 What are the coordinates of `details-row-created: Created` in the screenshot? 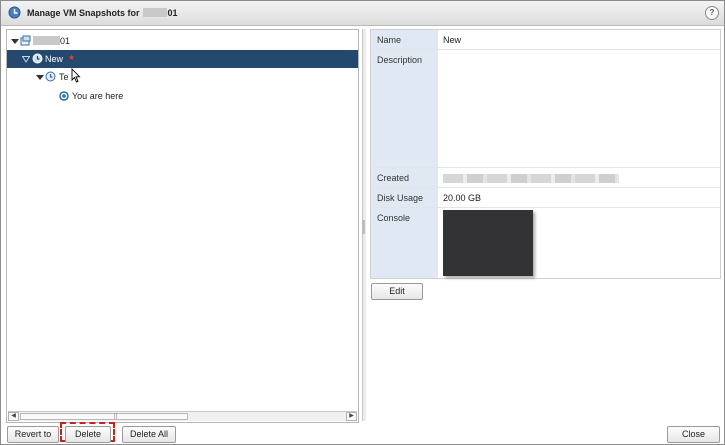 It's located at (545, 178).